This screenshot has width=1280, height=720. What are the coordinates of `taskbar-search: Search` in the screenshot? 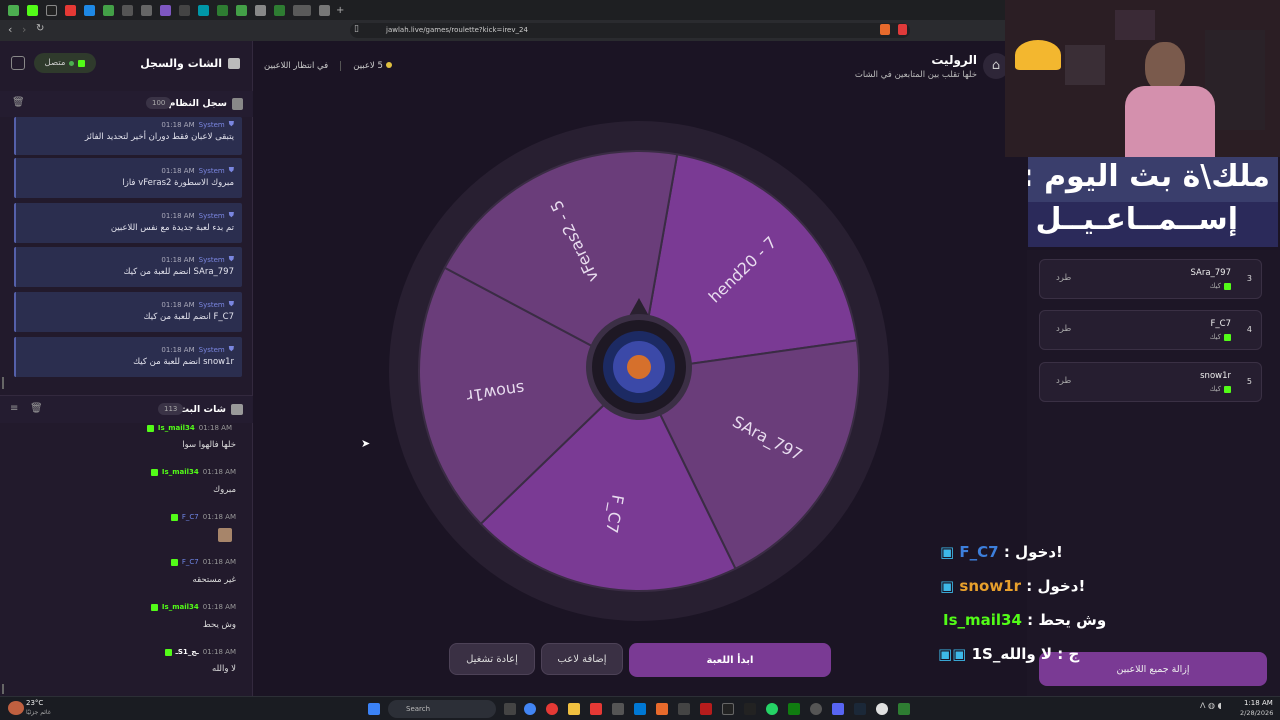 It's located at (442, 709).